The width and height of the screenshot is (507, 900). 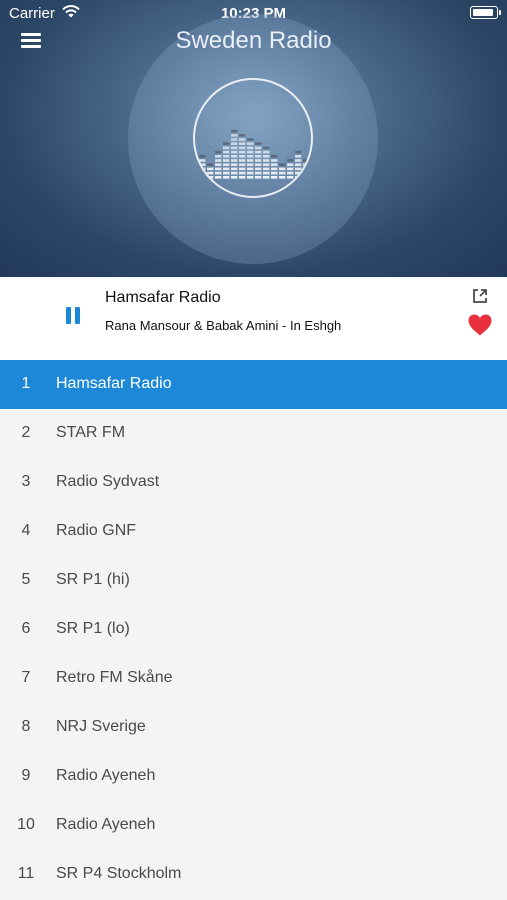 I want to click on station-number: 1, so click(x=26, y=383).